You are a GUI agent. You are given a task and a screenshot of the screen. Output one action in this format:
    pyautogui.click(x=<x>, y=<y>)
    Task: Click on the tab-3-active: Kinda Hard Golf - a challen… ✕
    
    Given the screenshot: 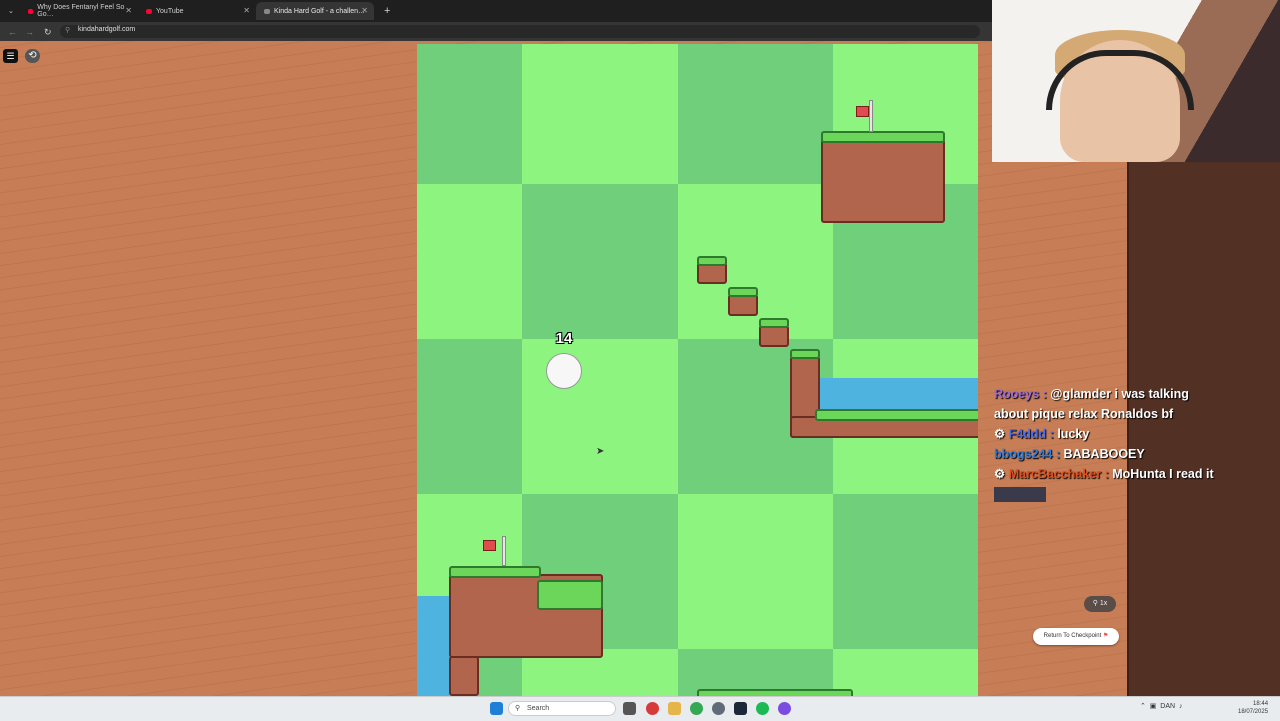 What is the action you would take?
    pyautogui.click(x=315, y=11)
    